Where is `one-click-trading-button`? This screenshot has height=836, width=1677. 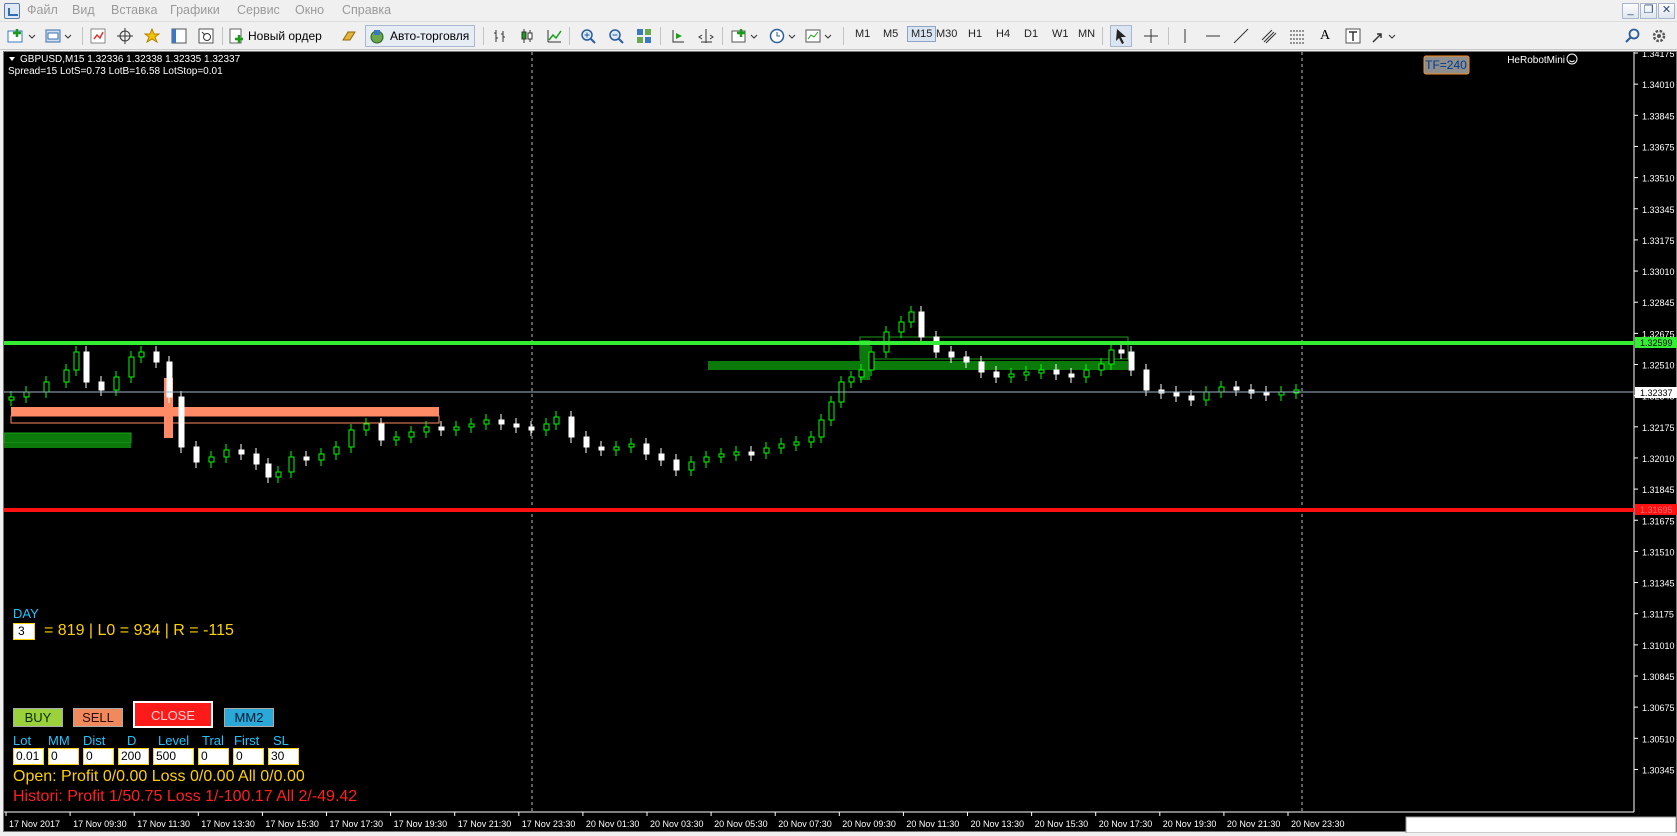 one-click-trading-button is located at coordinates (349, 36).